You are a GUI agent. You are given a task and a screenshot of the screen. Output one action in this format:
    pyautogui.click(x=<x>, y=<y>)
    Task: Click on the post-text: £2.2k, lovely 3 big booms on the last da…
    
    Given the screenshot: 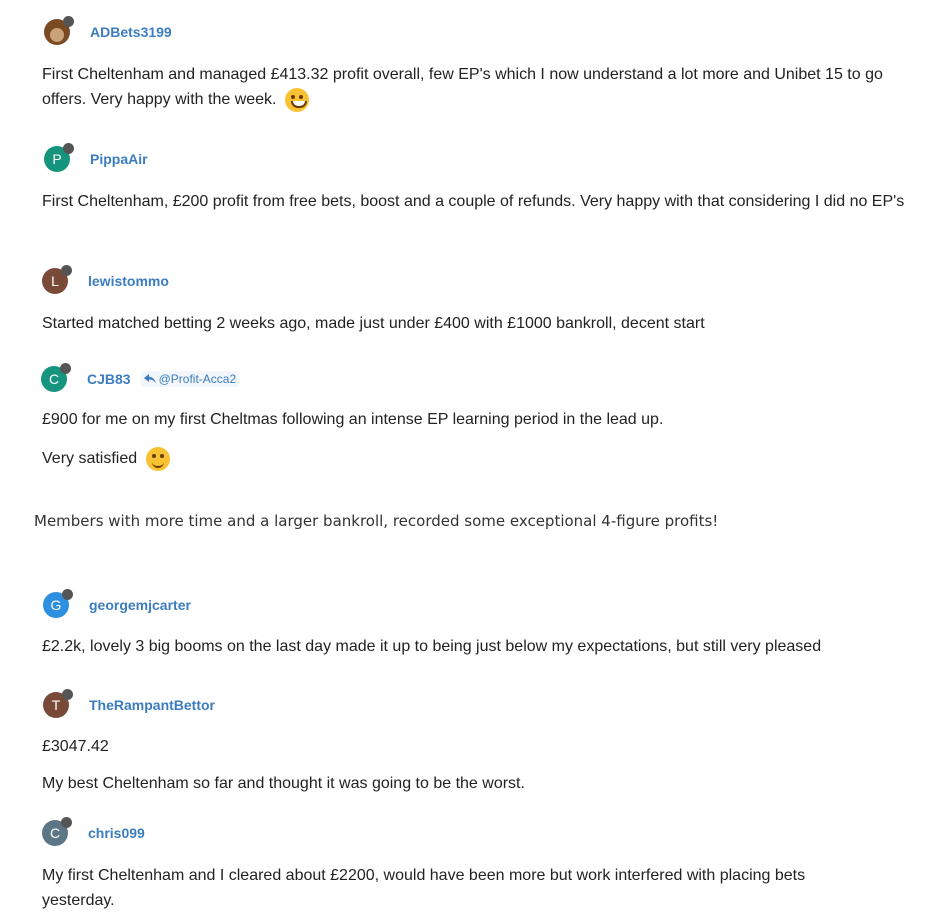 What is the action you would take?
    pyautogui.click(x=432, y=646)
    